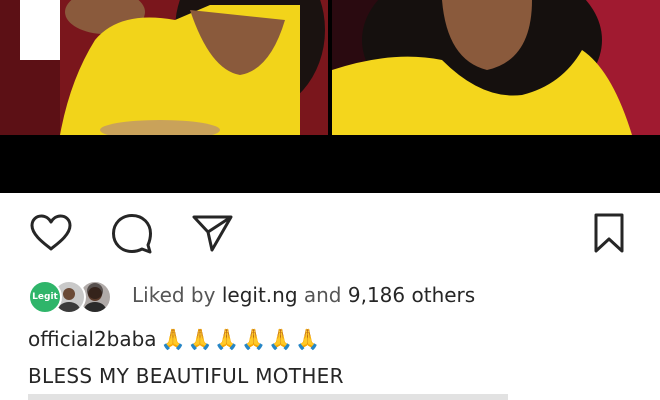  Describe the element at coordinates (376, 295) in the screenshot. I see `others-count: 9,186` at that location.